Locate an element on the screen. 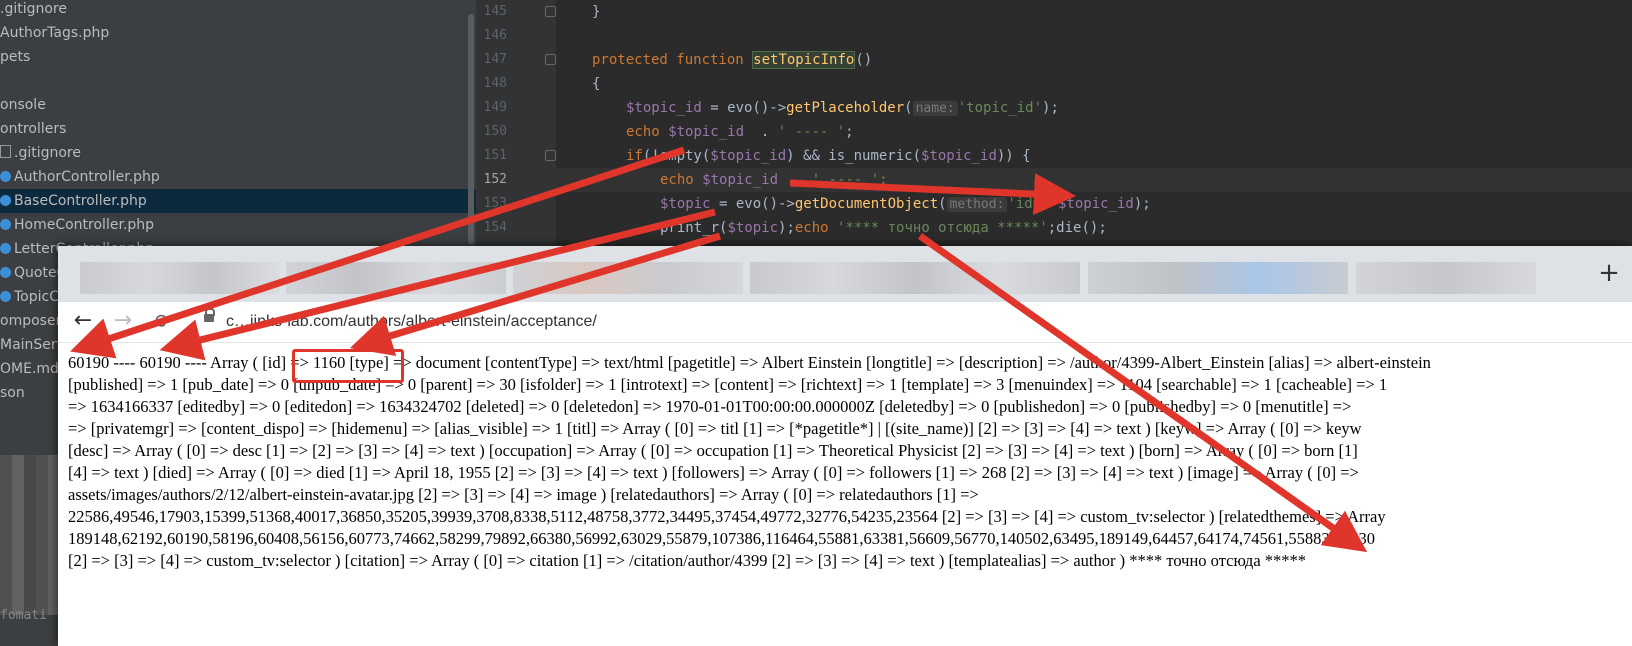 This screenshot has width=1632, height=646. code-text: . is located at coordinates (761, 132).